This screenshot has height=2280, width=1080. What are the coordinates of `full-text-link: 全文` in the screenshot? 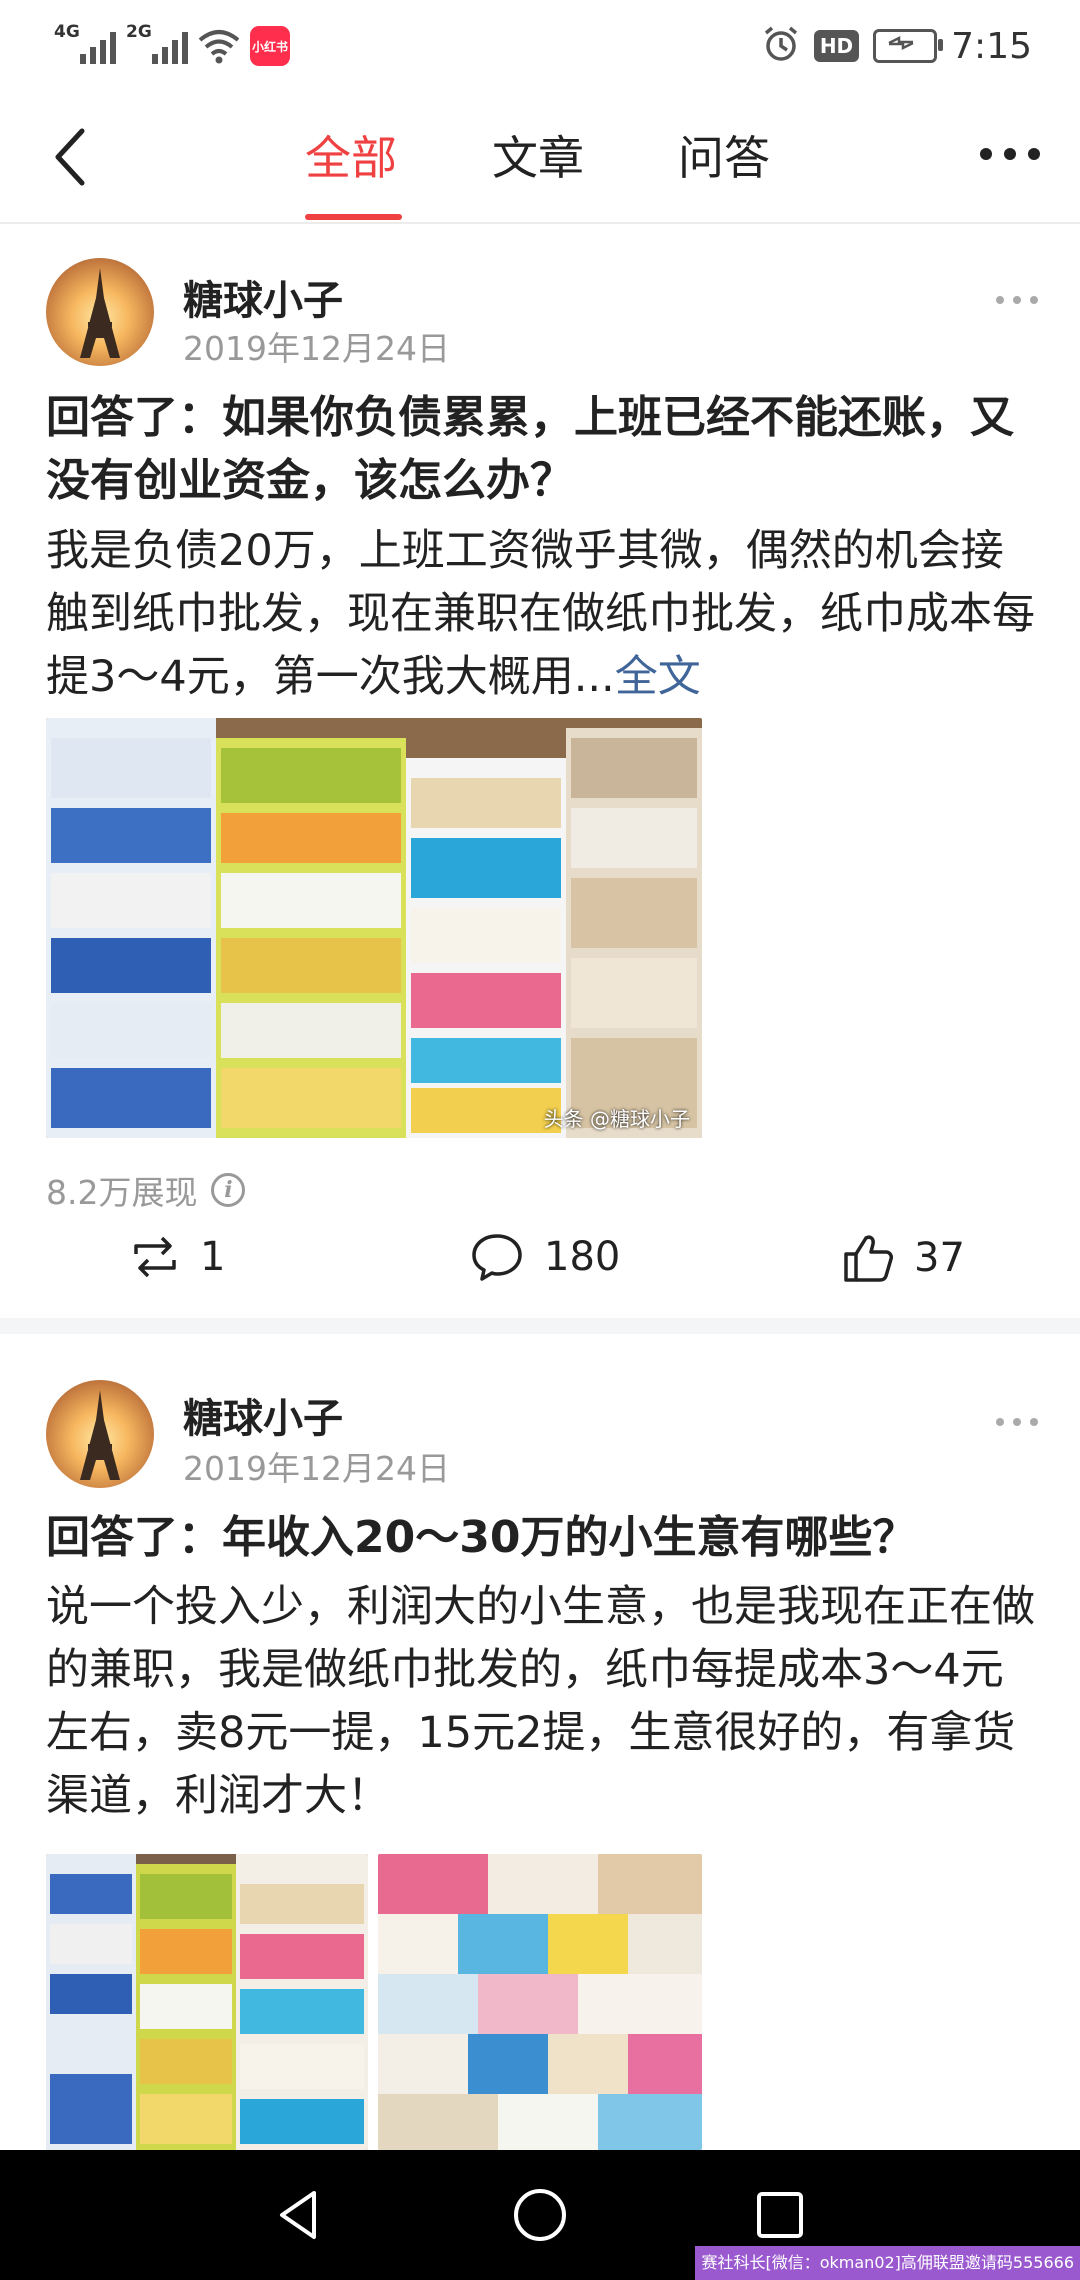 It's located at (658, 677).